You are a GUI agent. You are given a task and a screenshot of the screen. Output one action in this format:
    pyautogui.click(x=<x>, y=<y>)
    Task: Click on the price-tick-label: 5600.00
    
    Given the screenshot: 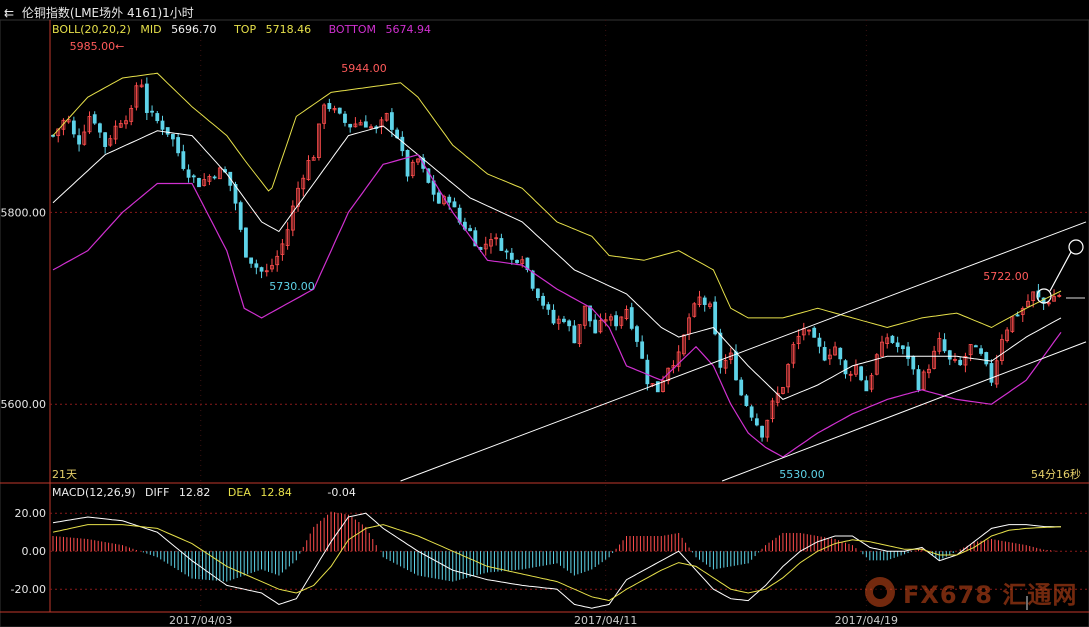 What is the action you would take?
    pyautogui.click(x=24, y=404)
    